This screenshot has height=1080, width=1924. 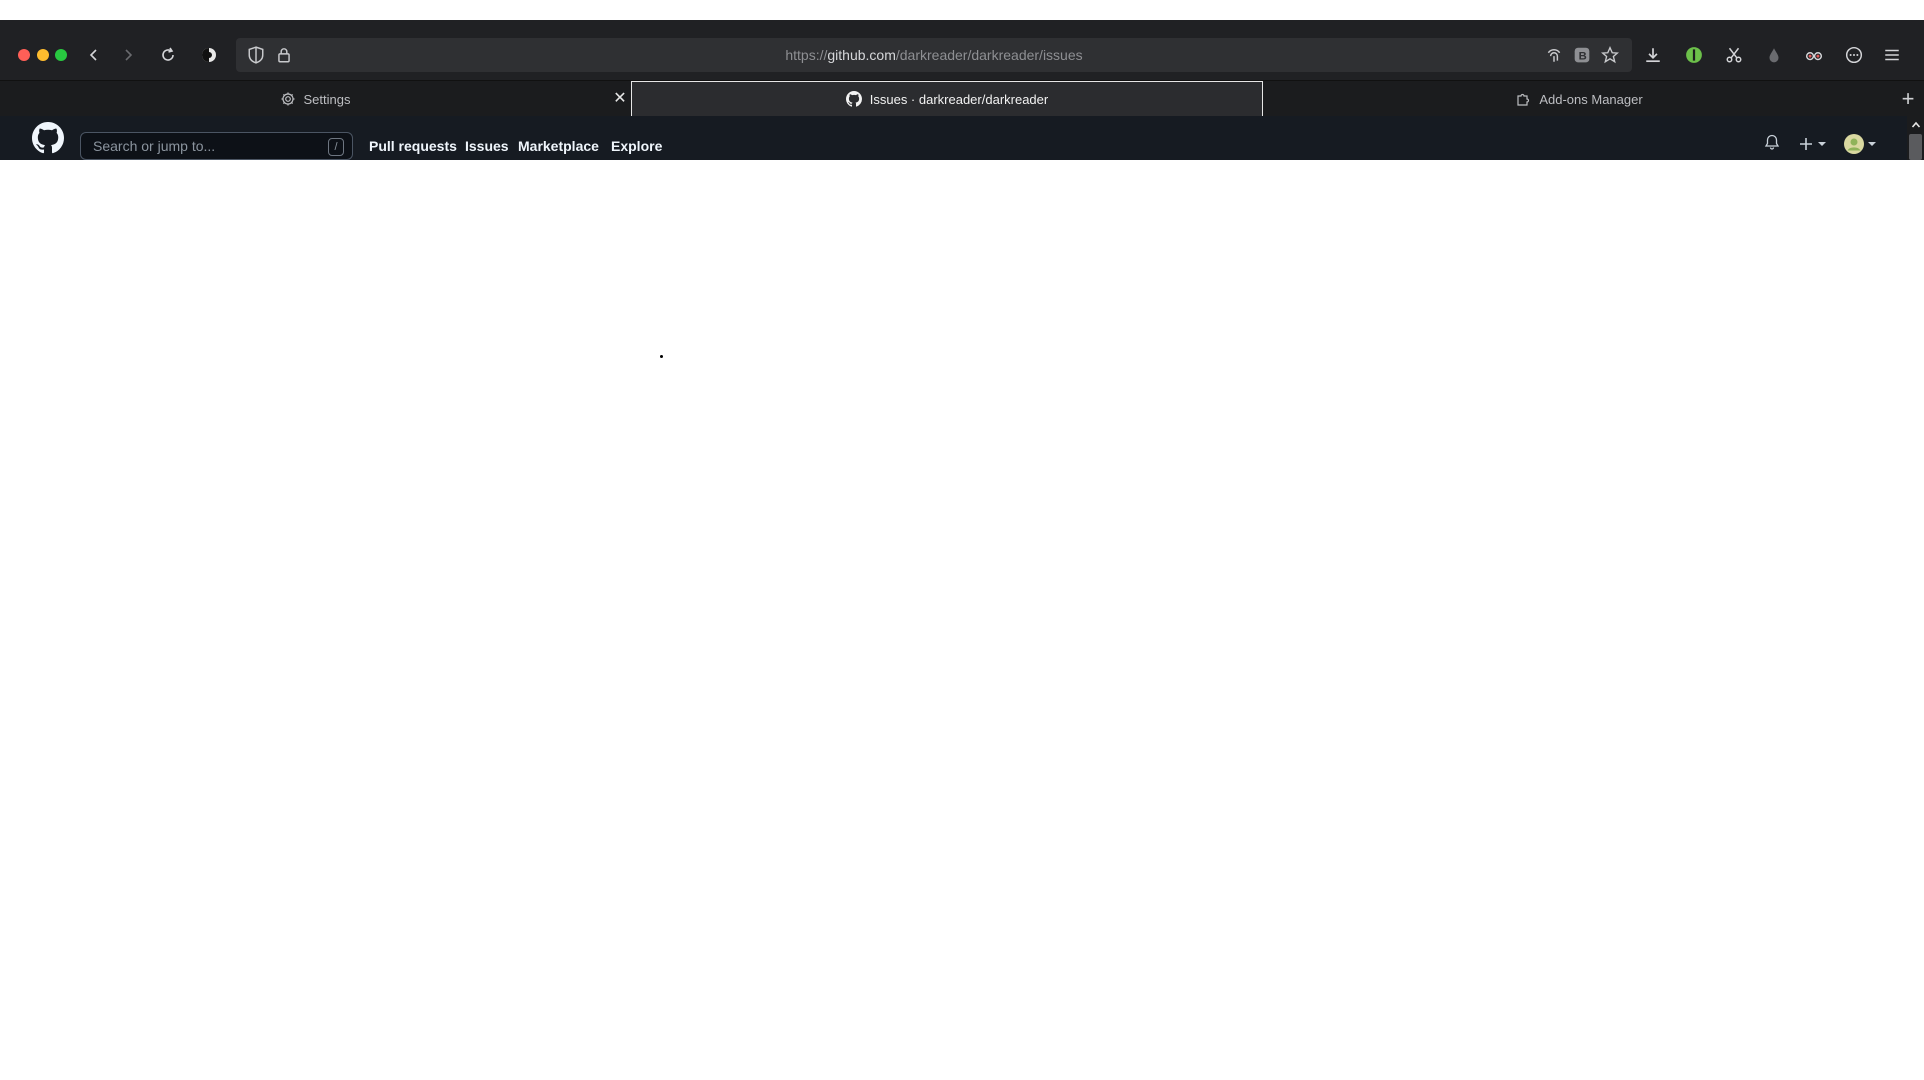 What do you see at coordinates (959, 99) in the screenshot?
I see `tab-label: Issues · darkreader/darkreader` at bounding box center [959, 99].